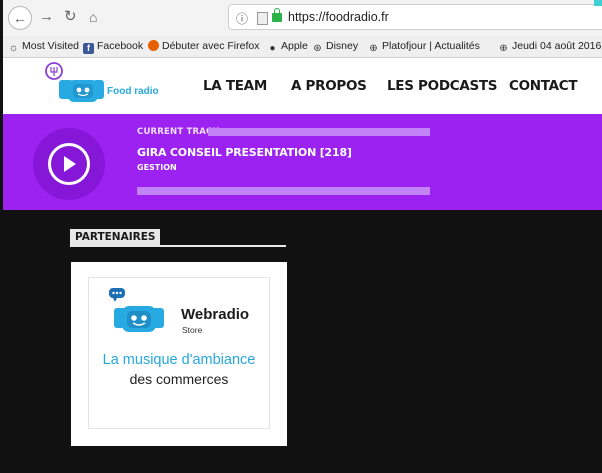 Image resolution: width=602 pixels, height=473 pixels. What do you see at coordinates (179, 379) in the screenshot?
I see `tagline-line-2: des commerces` at bounding box center [179, 379].